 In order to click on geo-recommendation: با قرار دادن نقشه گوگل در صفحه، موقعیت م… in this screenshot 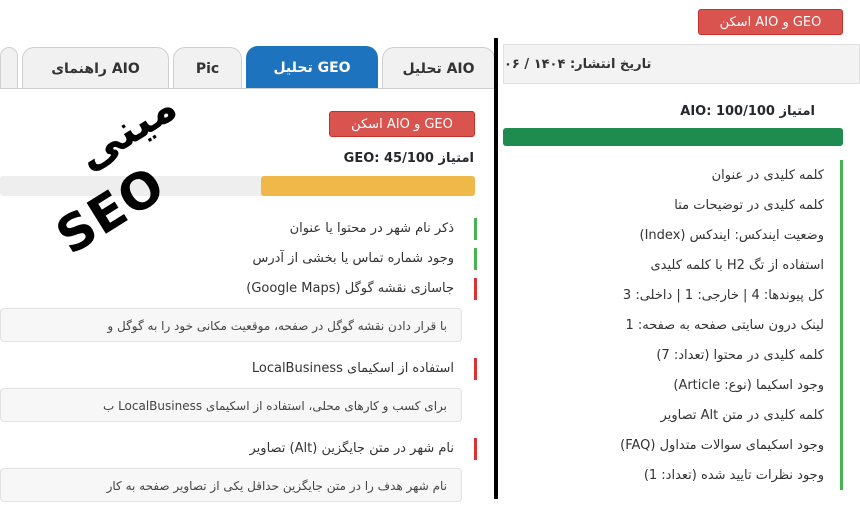, I will do `click(231, 325)`.